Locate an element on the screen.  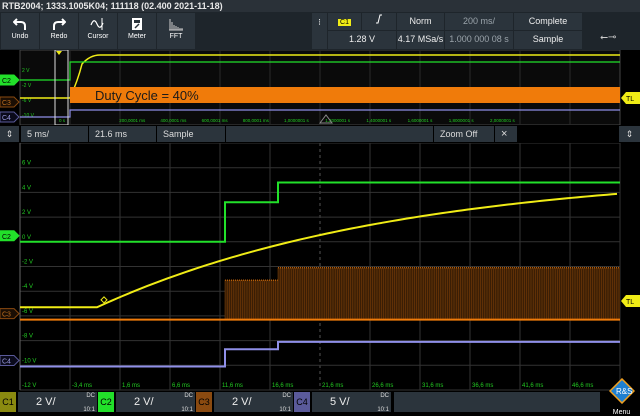
acquisition-state: Complete is located at coordinates (548, 21).